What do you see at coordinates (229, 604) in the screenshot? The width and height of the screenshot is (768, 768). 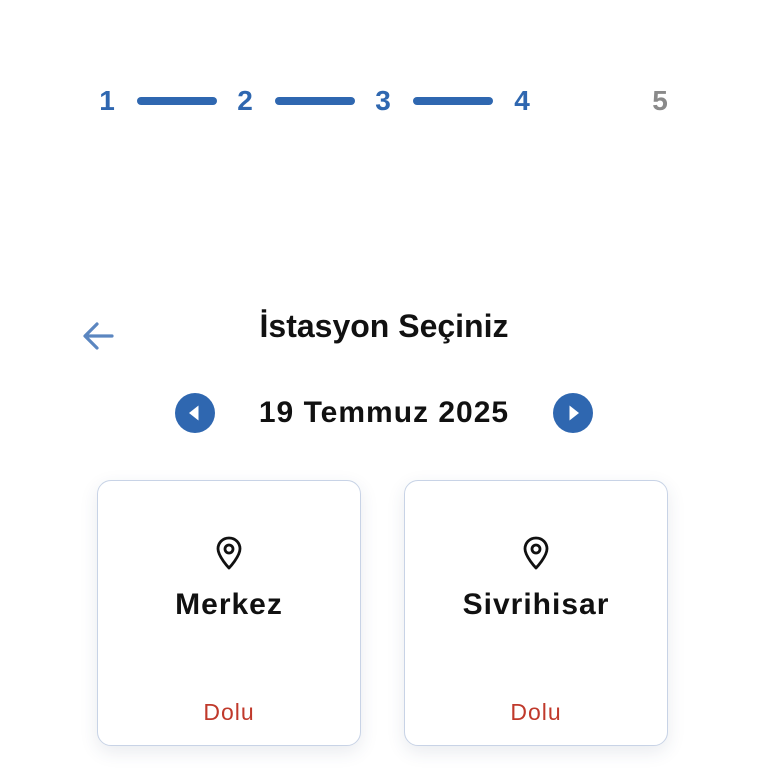 I see `station-name: Merkez` at bounding box center [229, 604].